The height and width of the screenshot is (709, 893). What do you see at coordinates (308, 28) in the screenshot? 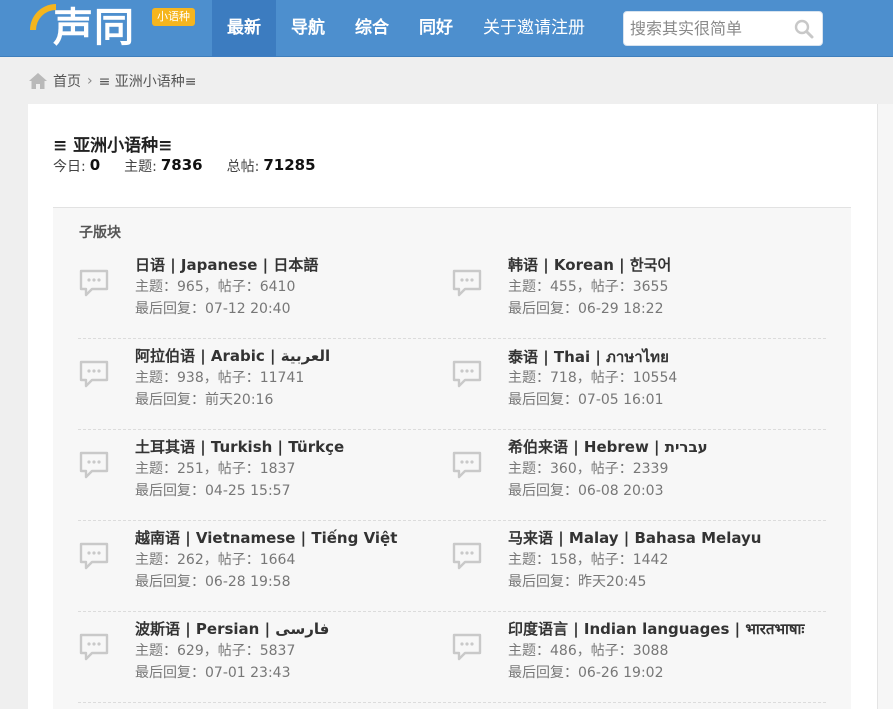
I see `nav-item-navigation: 导航` at bounding box center [308, 28].